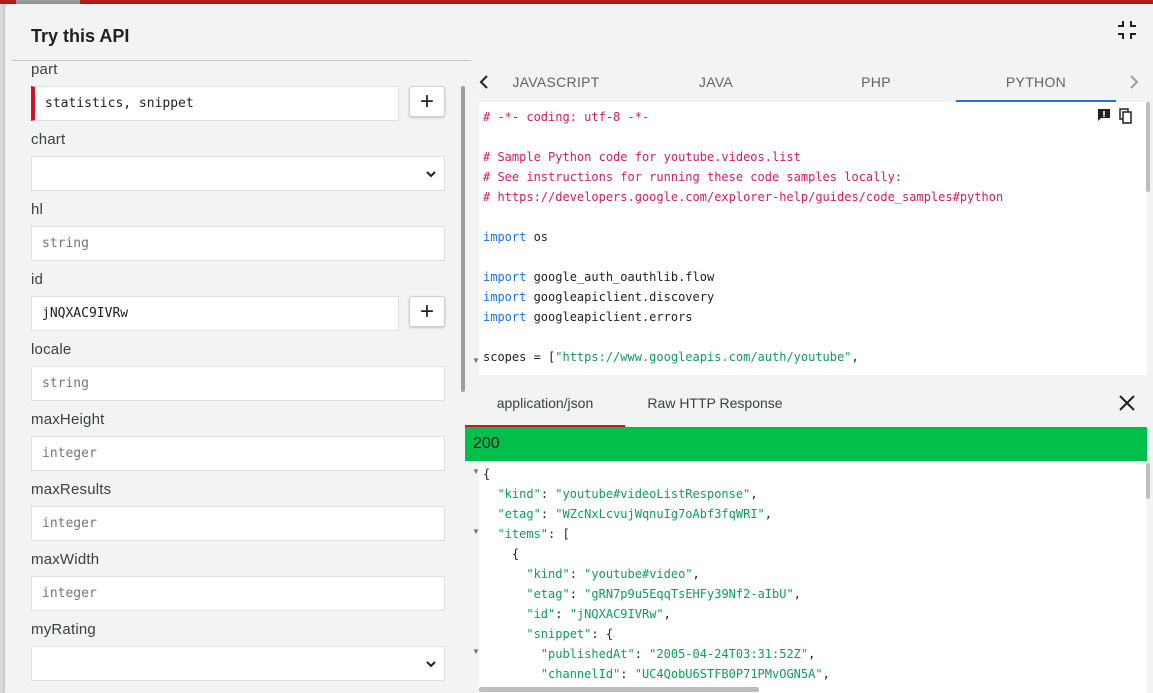 The height and width of the screenshot is (693, 1153). What do you see at coordinates (215, 313) in the screenshot?
I see `param-input-id: jNQXAC9IVRw` at bounding box center [215, 313].